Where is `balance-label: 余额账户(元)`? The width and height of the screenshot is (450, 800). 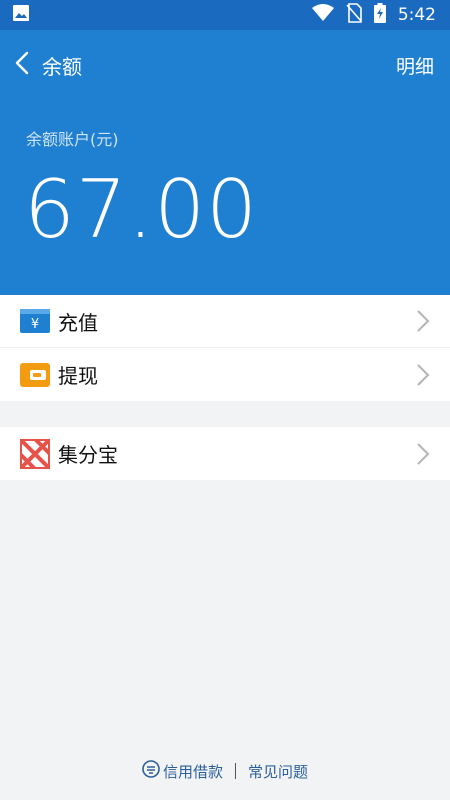
balance-label: 余额账户(元) is located at coordinates (72, 139).